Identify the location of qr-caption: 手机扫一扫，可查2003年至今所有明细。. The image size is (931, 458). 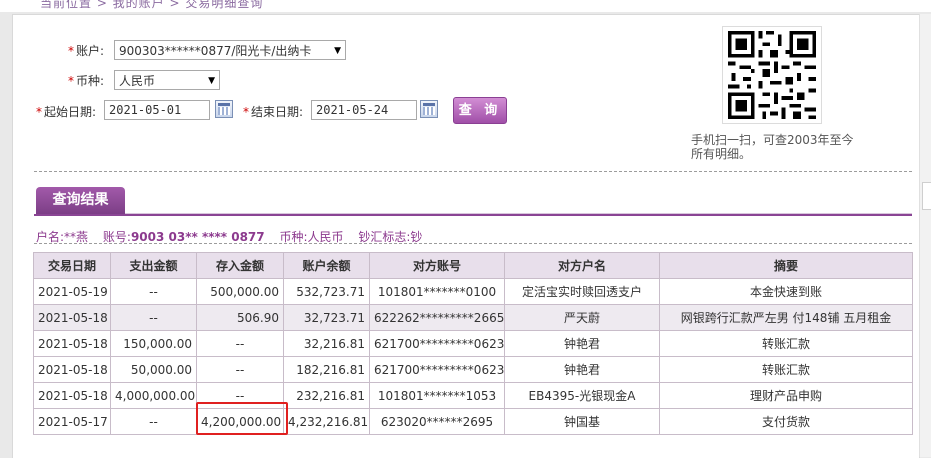
(772, 147).